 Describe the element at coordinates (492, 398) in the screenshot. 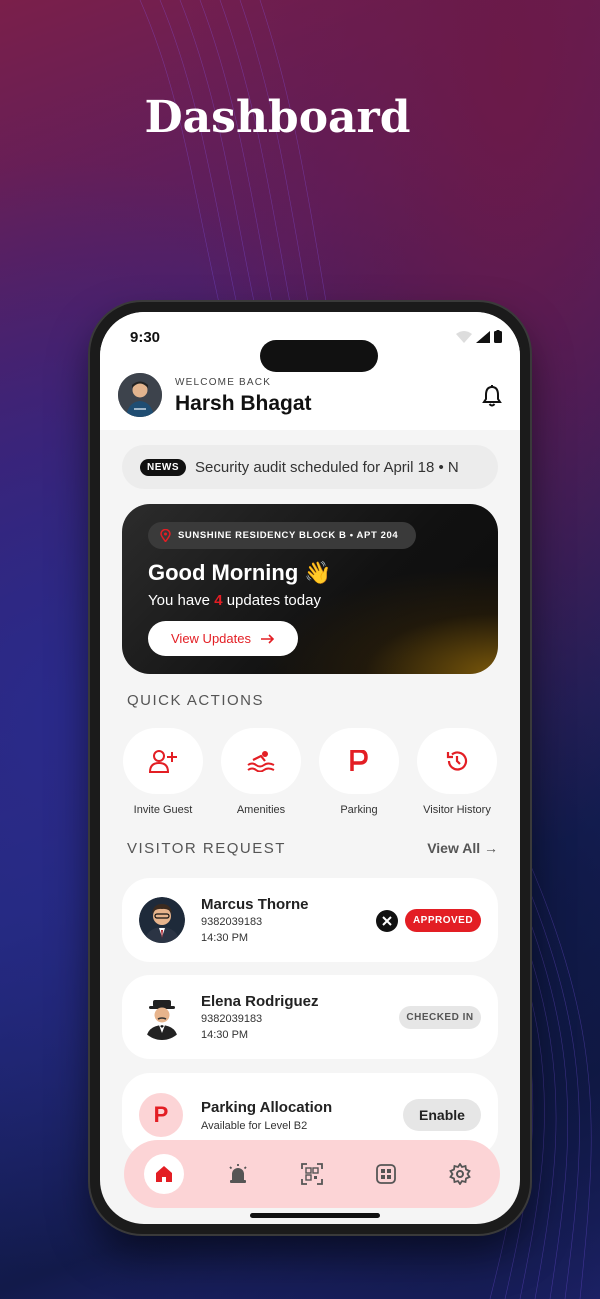

I see `notification-bell-icon` at that location.